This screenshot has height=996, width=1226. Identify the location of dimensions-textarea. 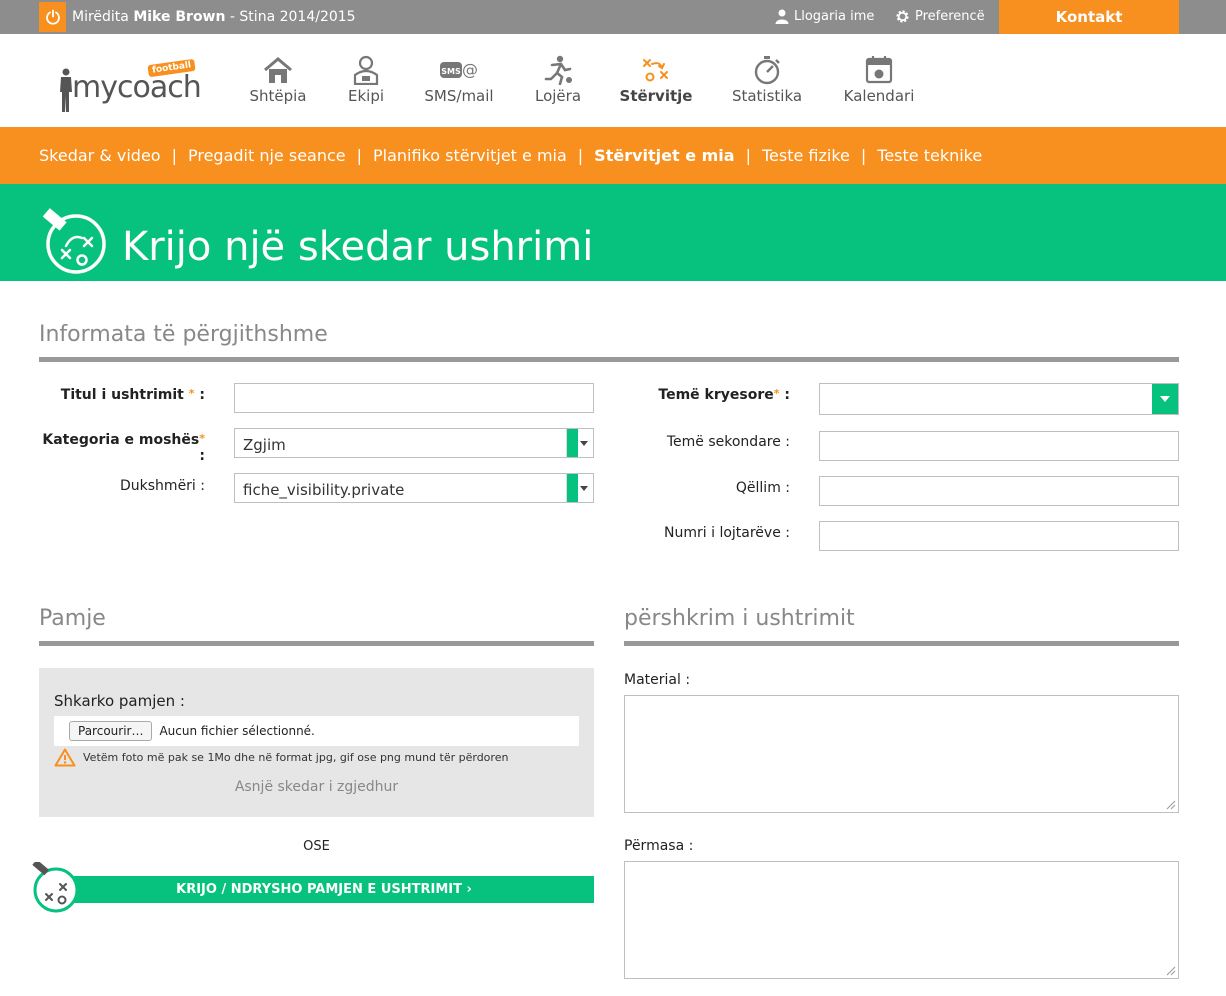
(901, 920).